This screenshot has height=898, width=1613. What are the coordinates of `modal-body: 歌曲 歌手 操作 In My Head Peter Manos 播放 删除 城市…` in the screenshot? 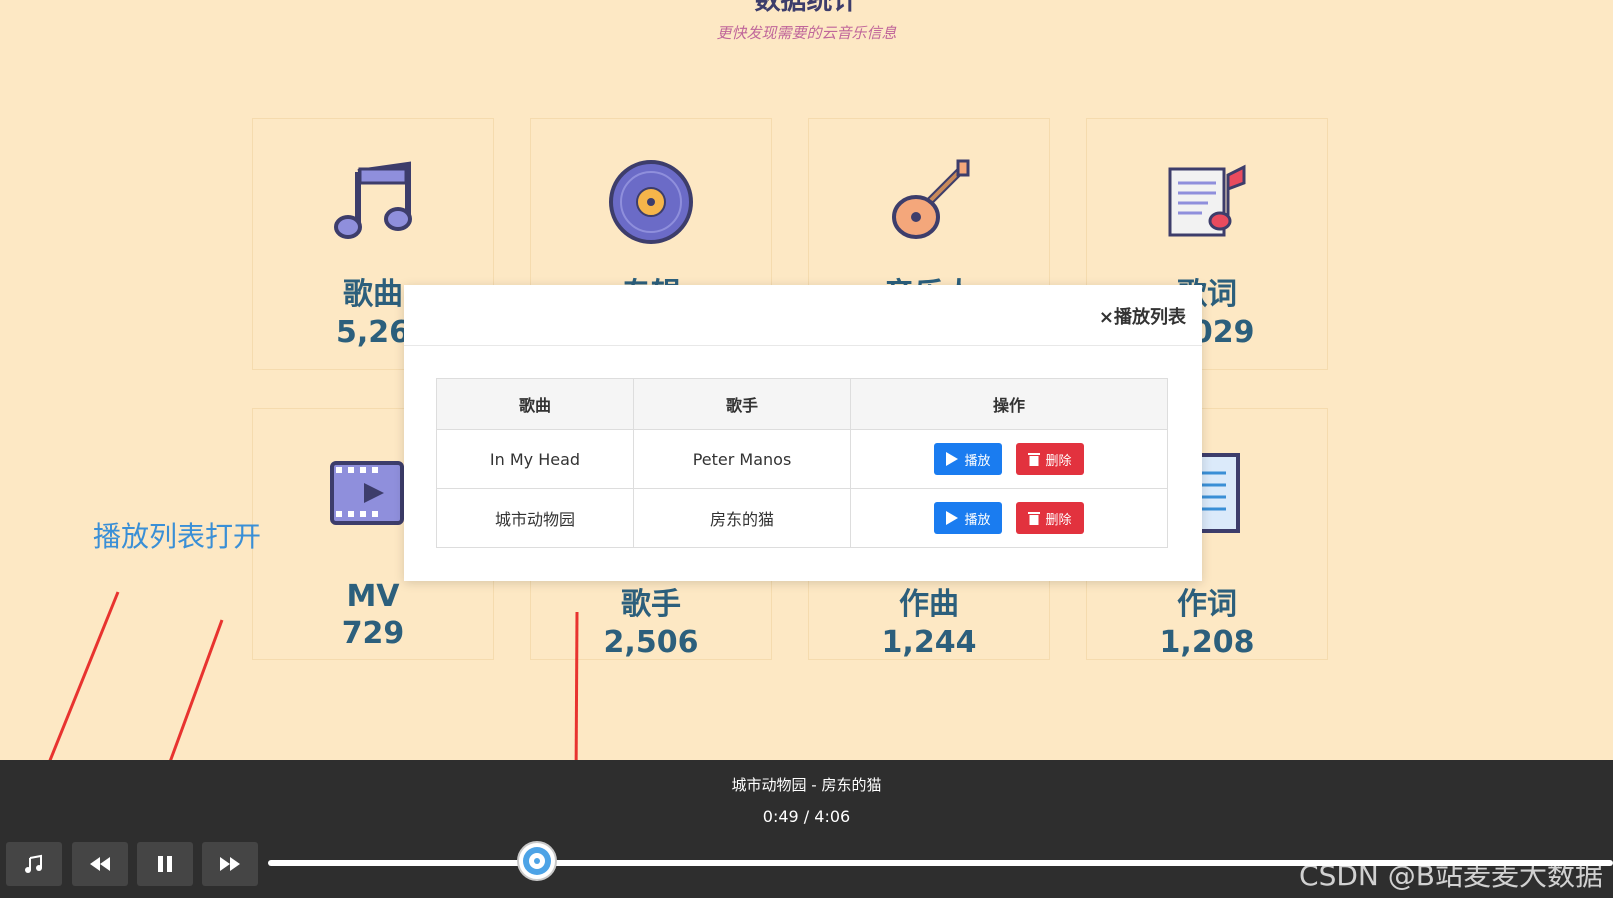 It's located at (803, 463).